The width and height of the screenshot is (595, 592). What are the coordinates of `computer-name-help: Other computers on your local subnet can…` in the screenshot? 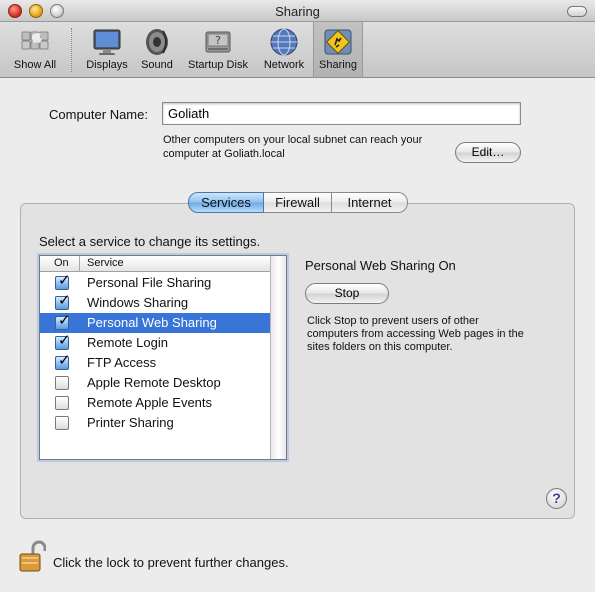 It's located at (313, 147).